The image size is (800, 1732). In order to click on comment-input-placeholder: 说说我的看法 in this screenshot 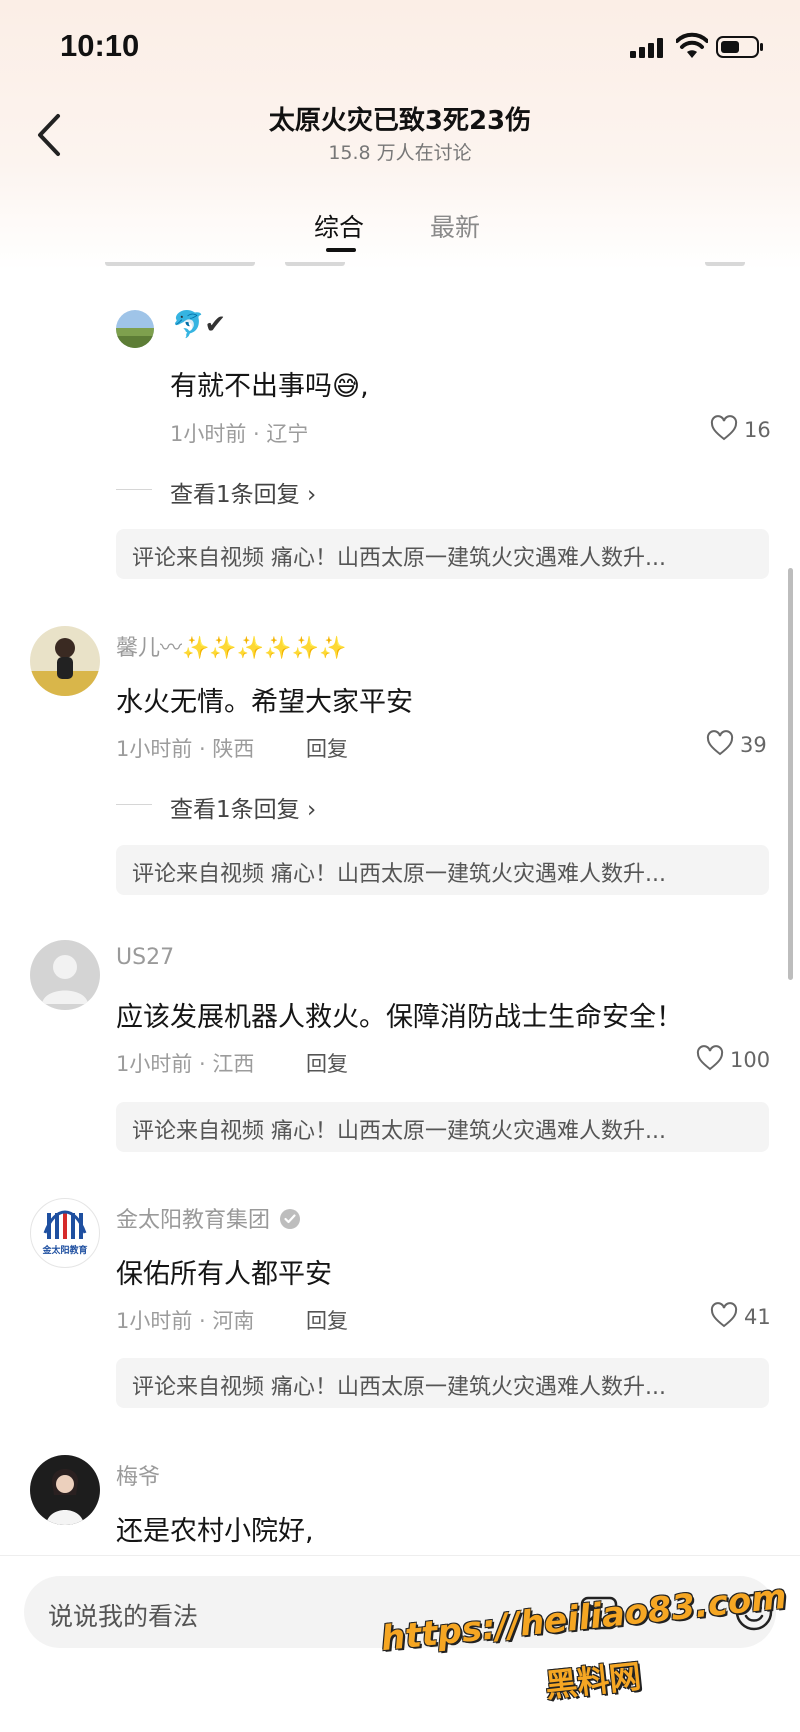, I will do `click(123, 1616)`.